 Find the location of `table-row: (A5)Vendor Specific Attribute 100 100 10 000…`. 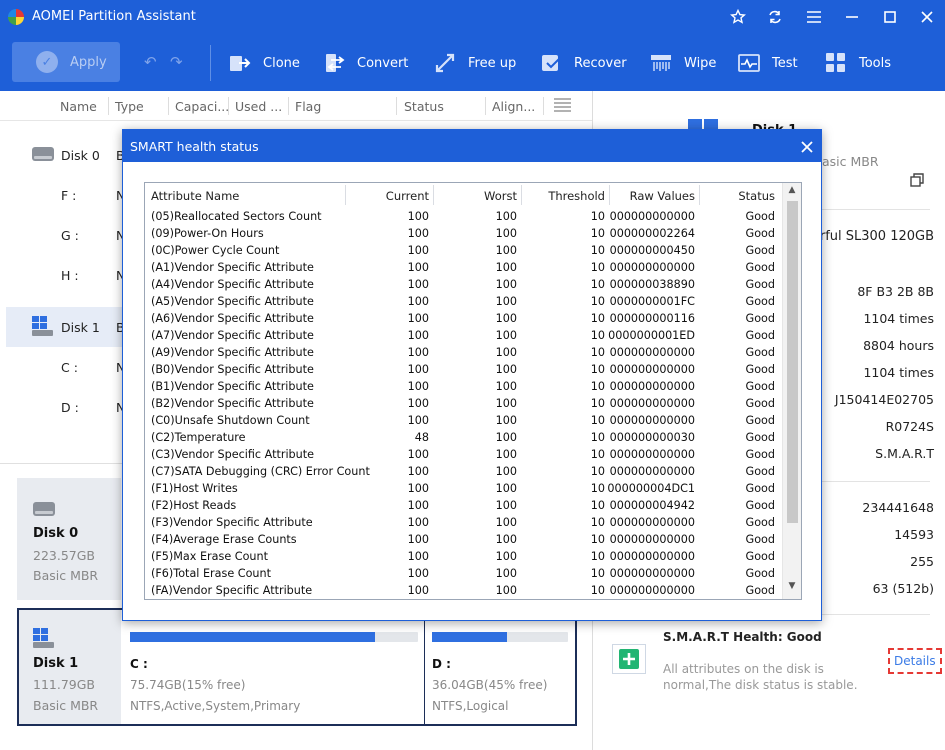

table-row: (A5)Vendor Specific Attribute 100 100 10 000… is located at coordinates (464, 301).